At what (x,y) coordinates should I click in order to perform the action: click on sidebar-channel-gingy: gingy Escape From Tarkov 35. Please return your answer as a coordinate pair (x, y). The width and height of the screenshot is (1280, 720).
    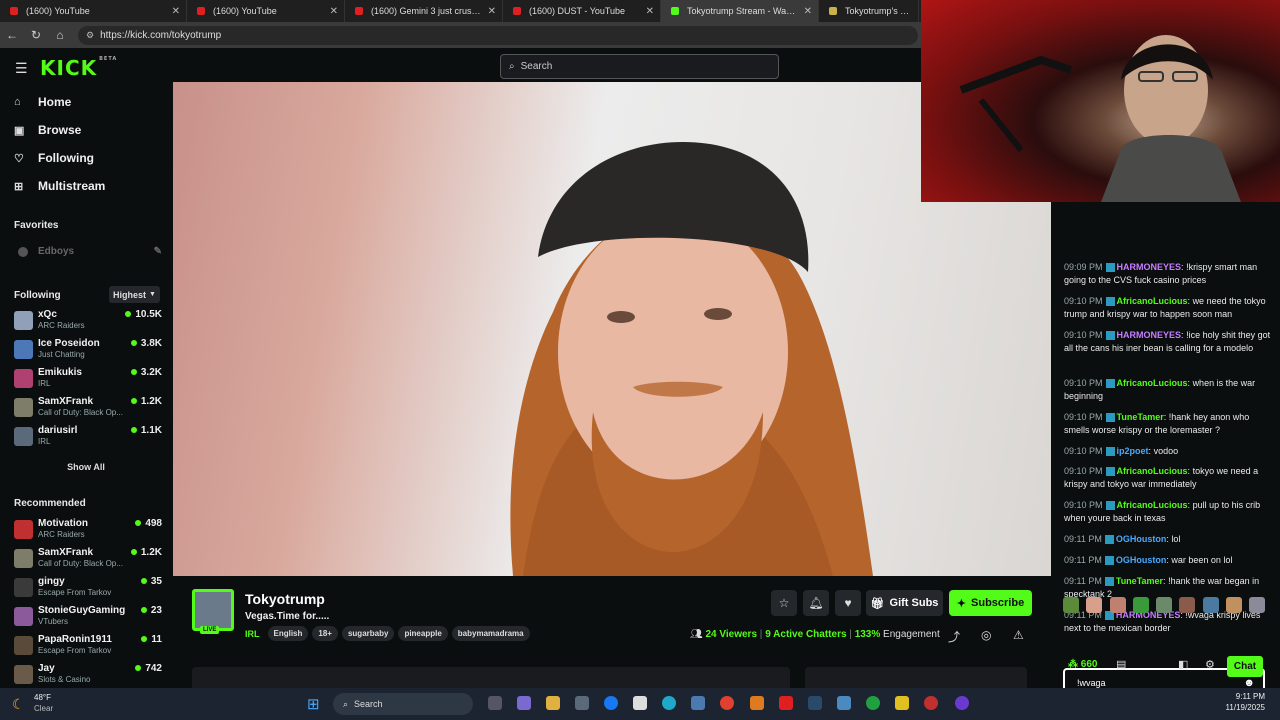
    Looking at the image, I should click on (88, 589).